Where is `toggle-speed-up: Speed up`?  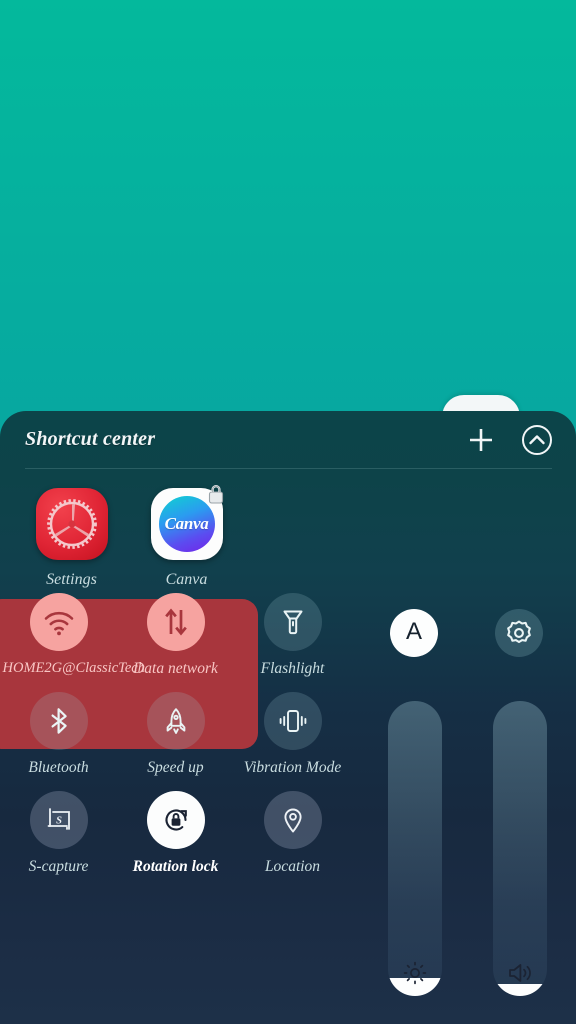
toggle-speed-up: Speed up is located at coordinates (175, 734).